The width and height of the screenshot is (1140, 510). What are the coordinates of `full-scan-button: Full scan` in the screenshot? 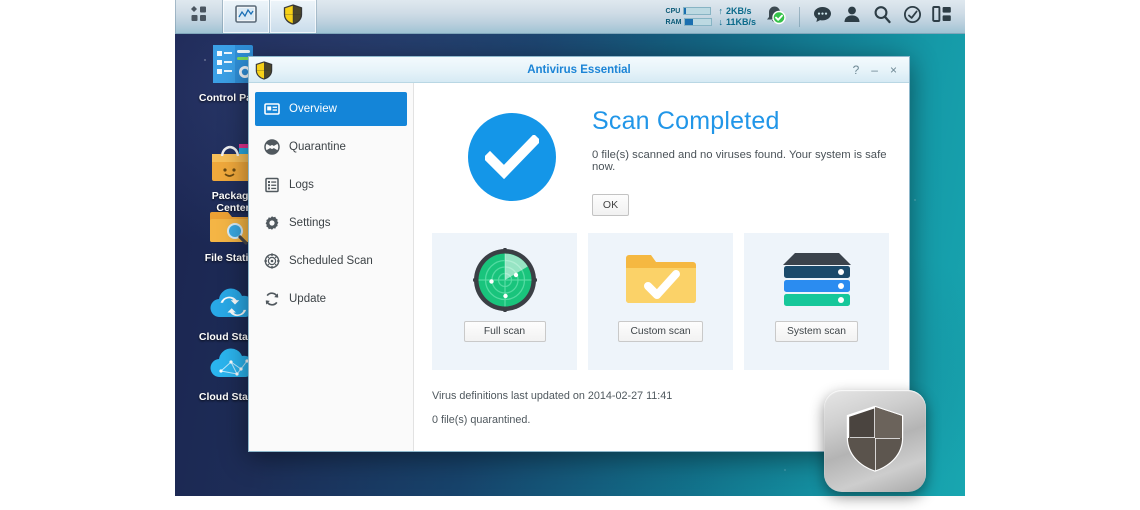 It's located at (504, 331).